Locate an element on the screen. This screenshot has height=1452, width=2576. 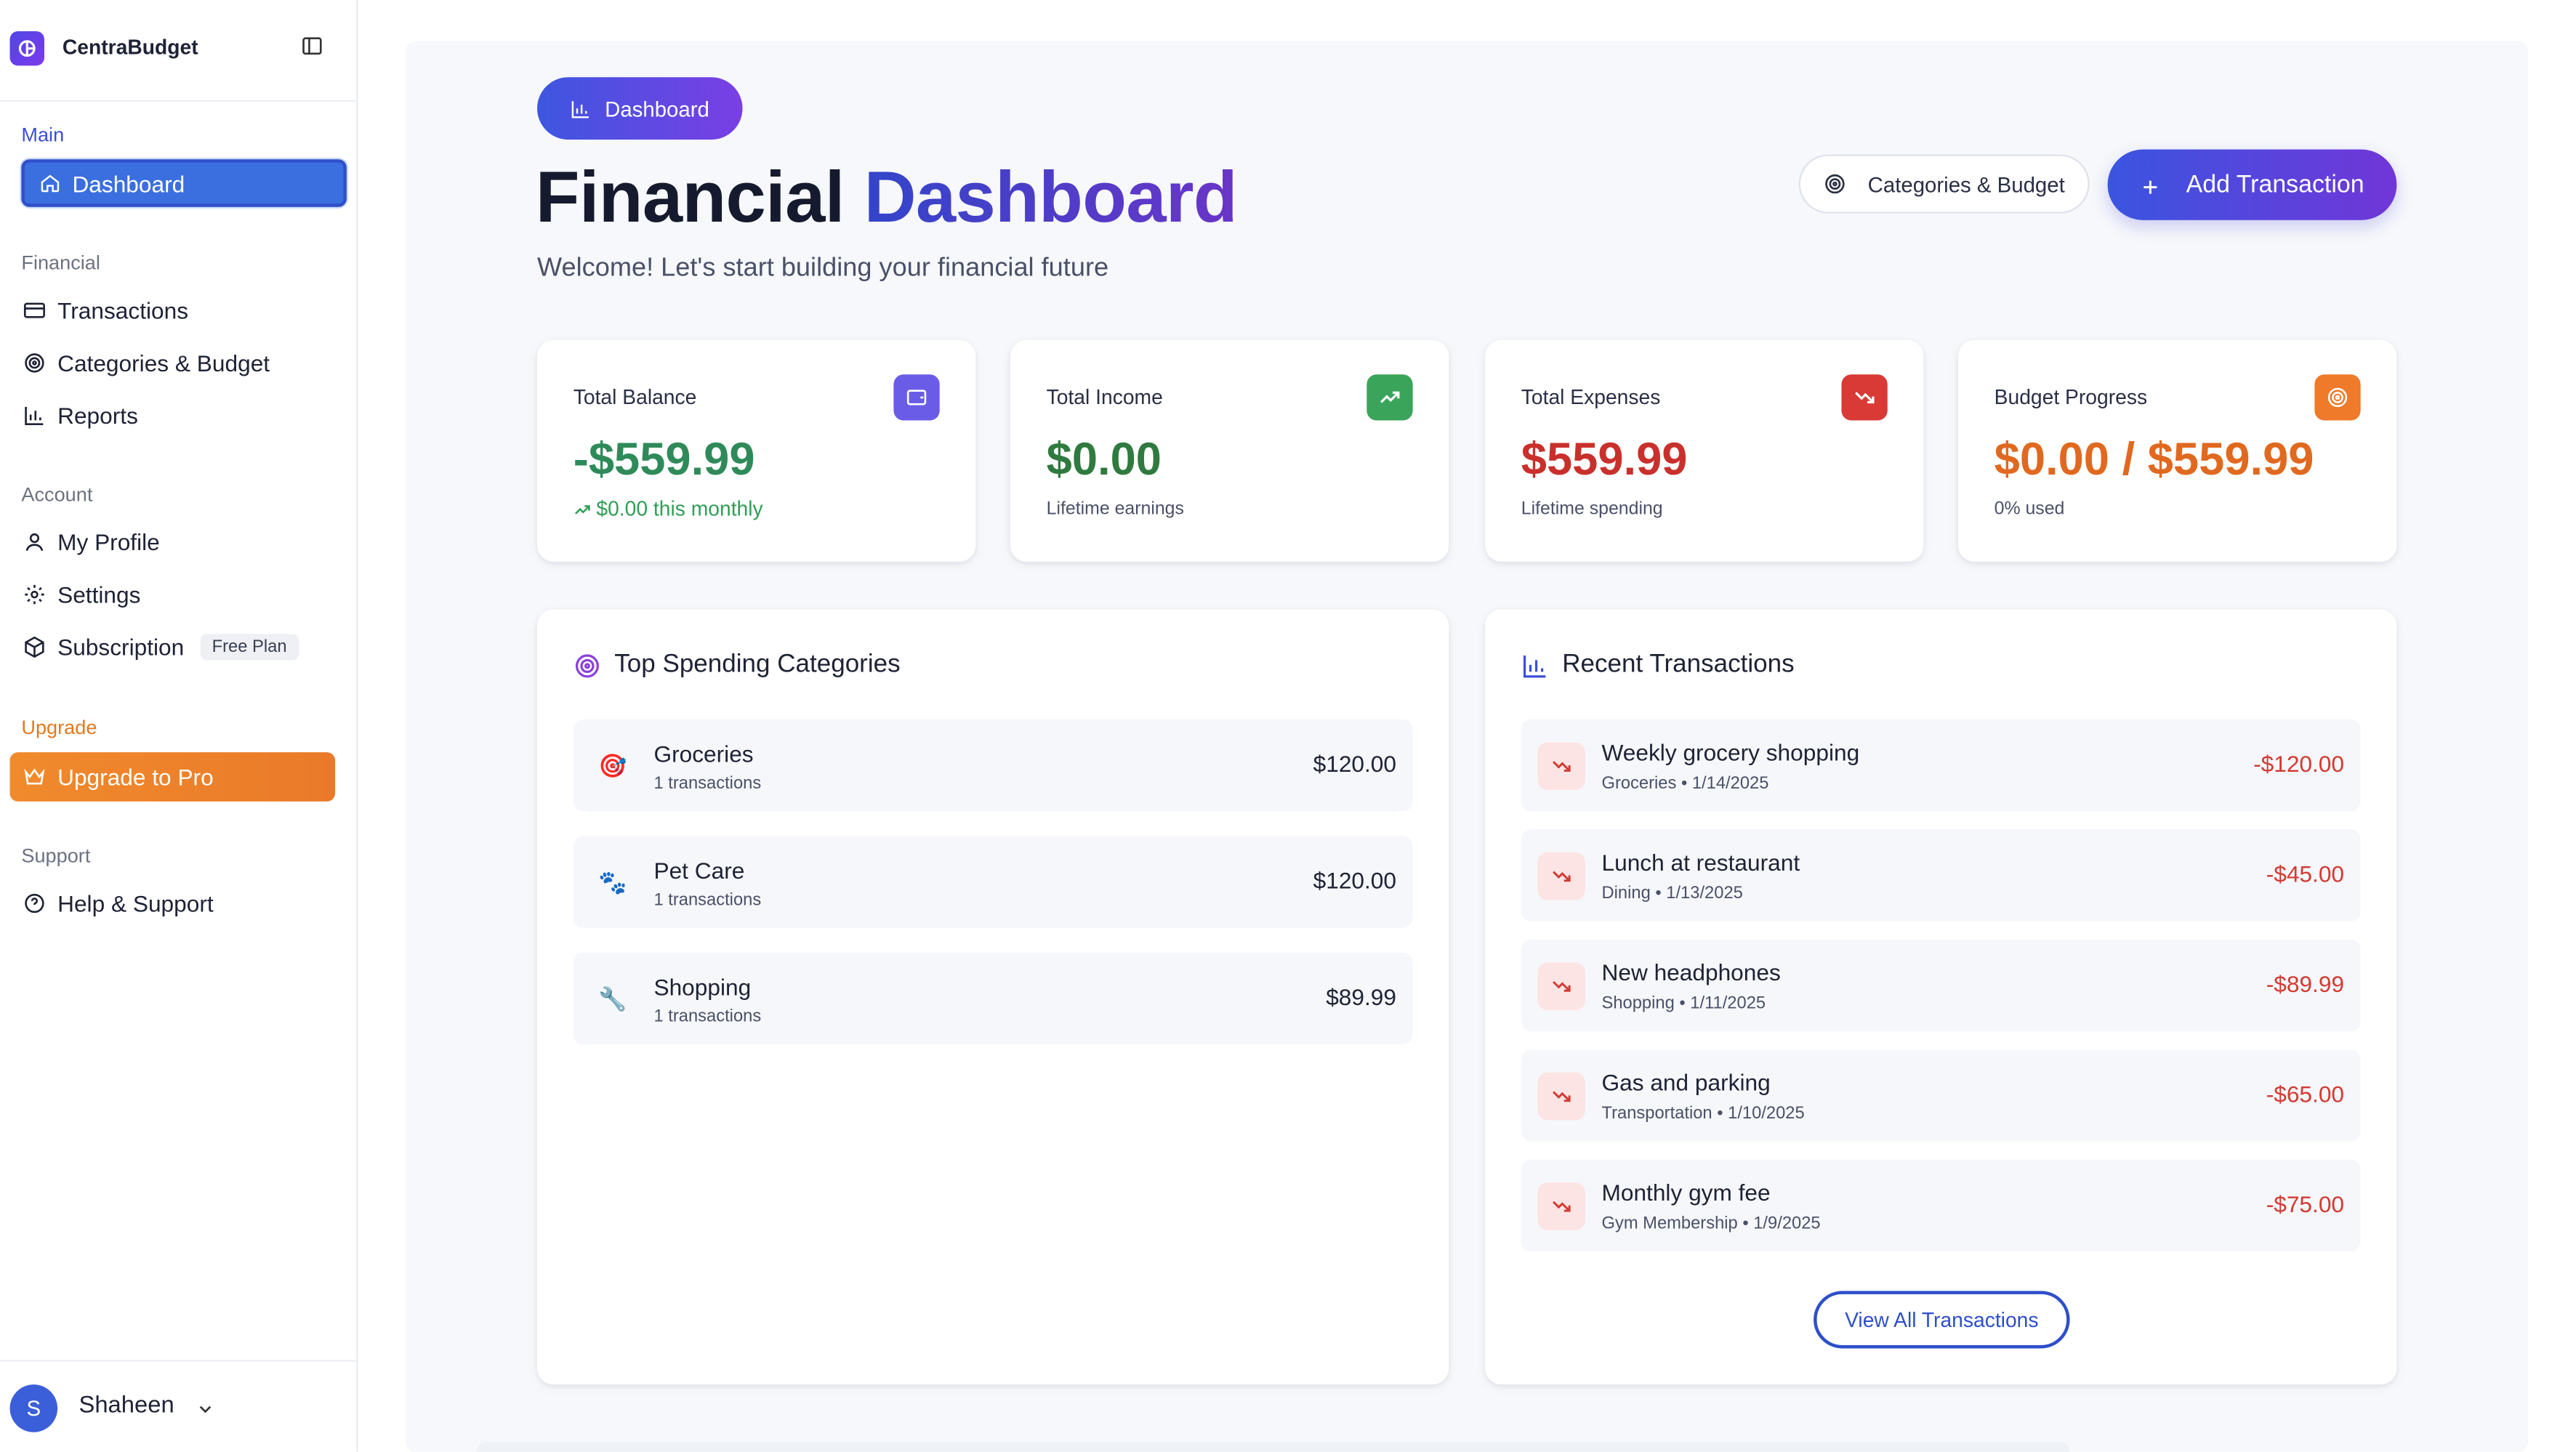
stat-label: Total Income is located at coordinates (1104, 397).